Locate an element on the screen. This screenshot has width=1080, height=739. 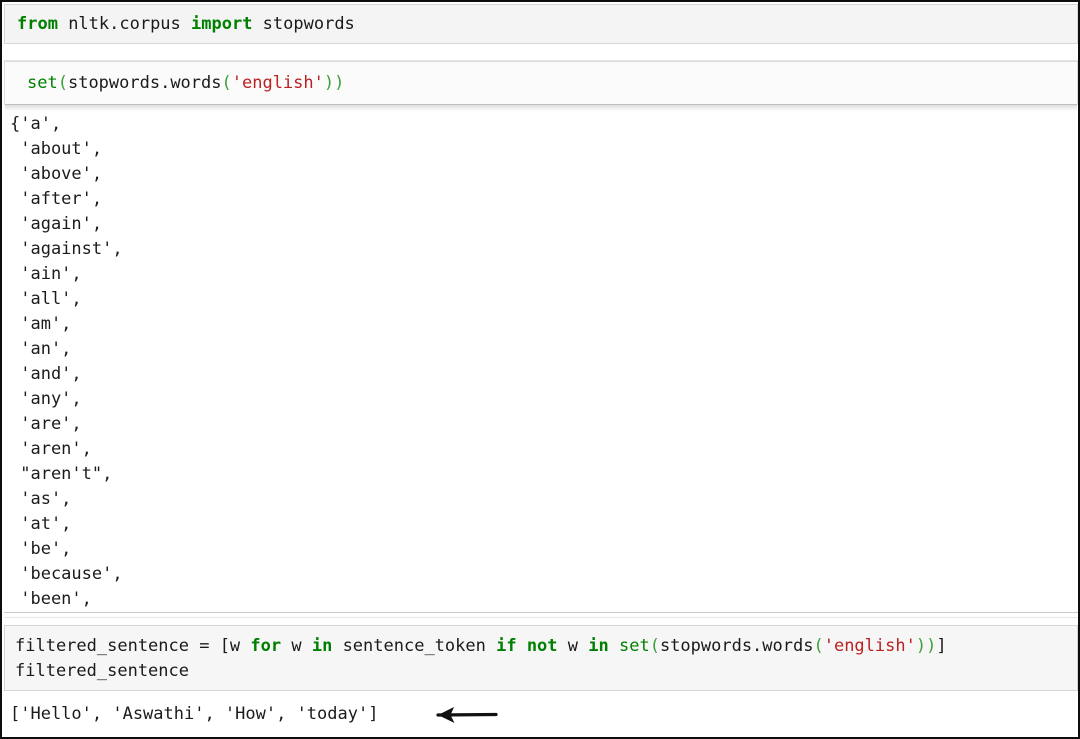
loop-var: w is located at coordinates (296, 646).